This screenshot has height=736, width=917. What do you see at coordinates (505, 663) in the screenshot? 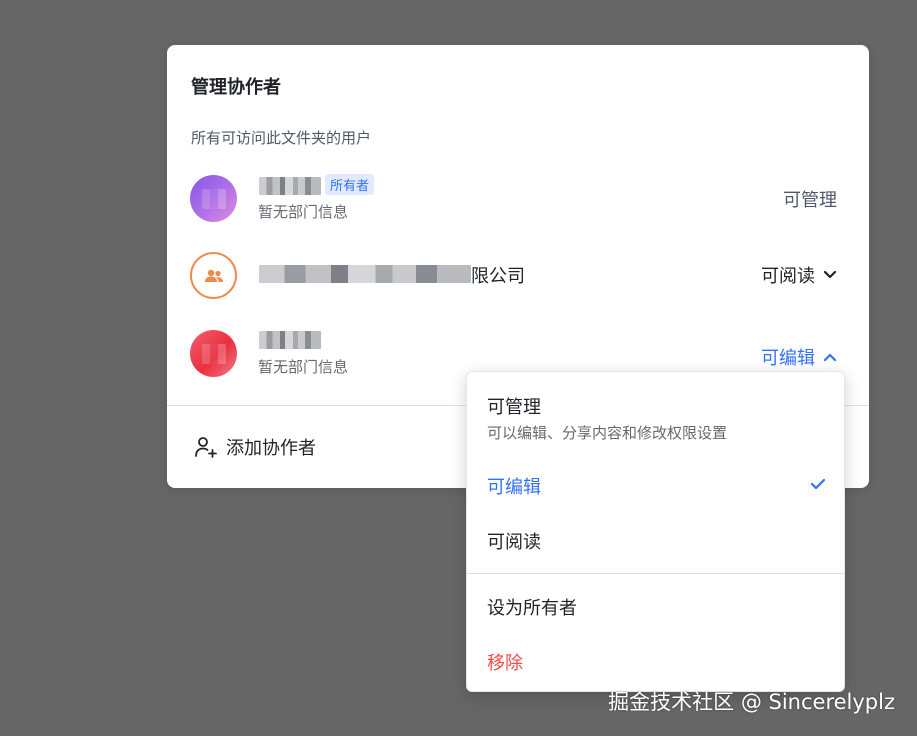
I see `menu-item-label: 移除` at bounding box center [505, 663].